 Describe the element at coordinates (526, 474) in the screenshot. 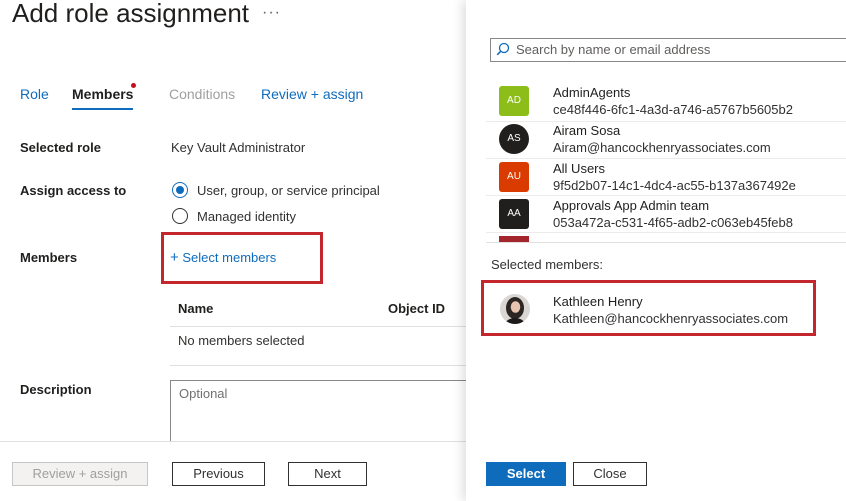

I see `select-button: Select` at that location.